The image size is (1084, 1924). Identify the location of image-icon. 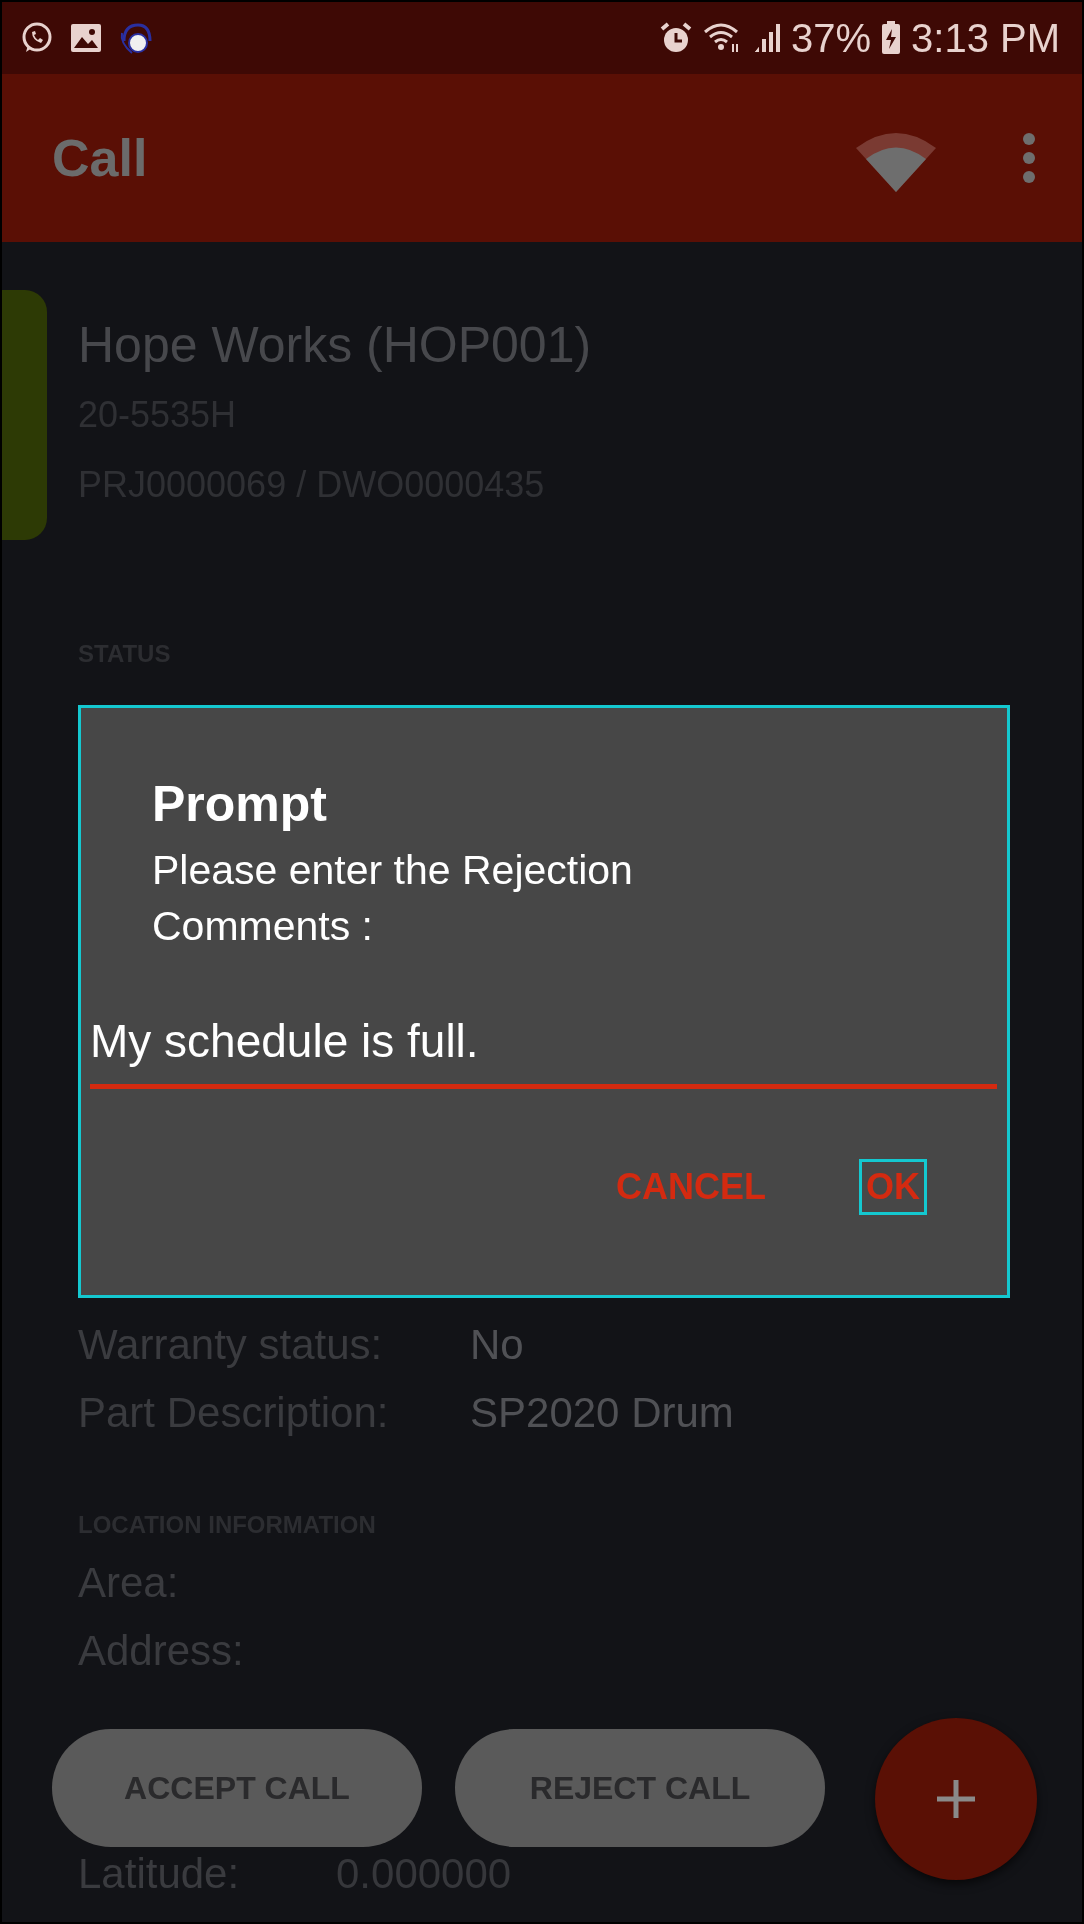
(86, 38).